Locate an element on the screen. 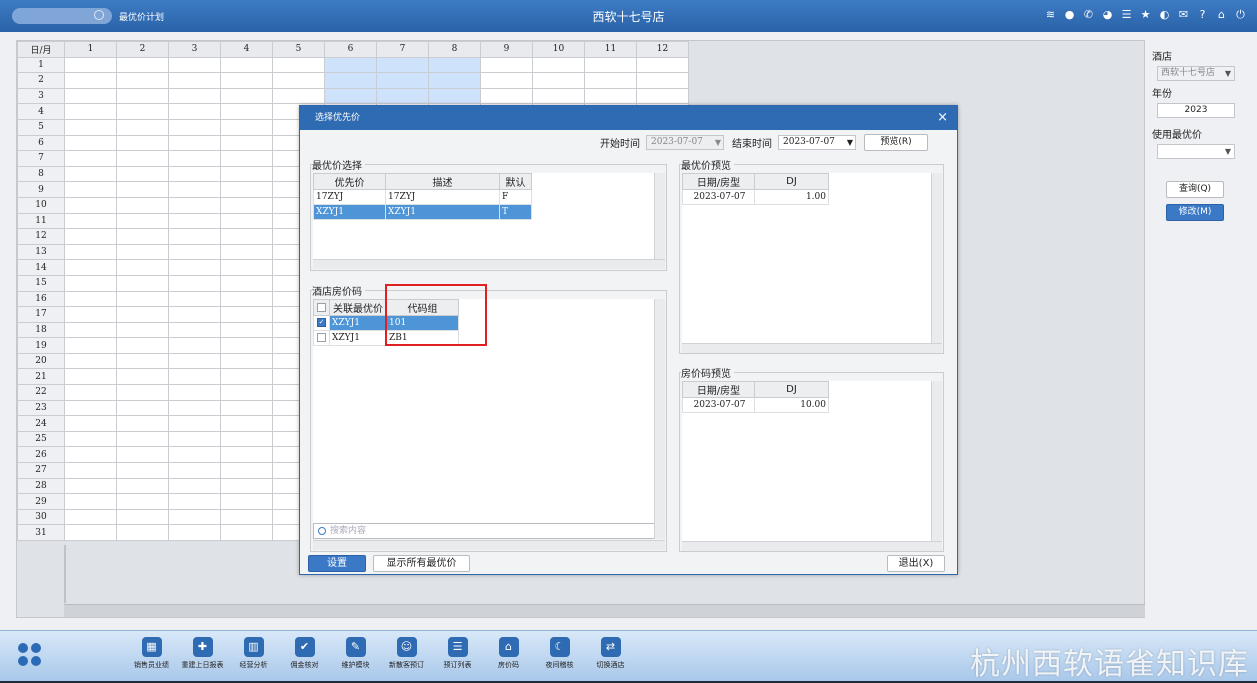  hotel-select: 西软十七号店 ▼ is located at coordinates (1196, 73).